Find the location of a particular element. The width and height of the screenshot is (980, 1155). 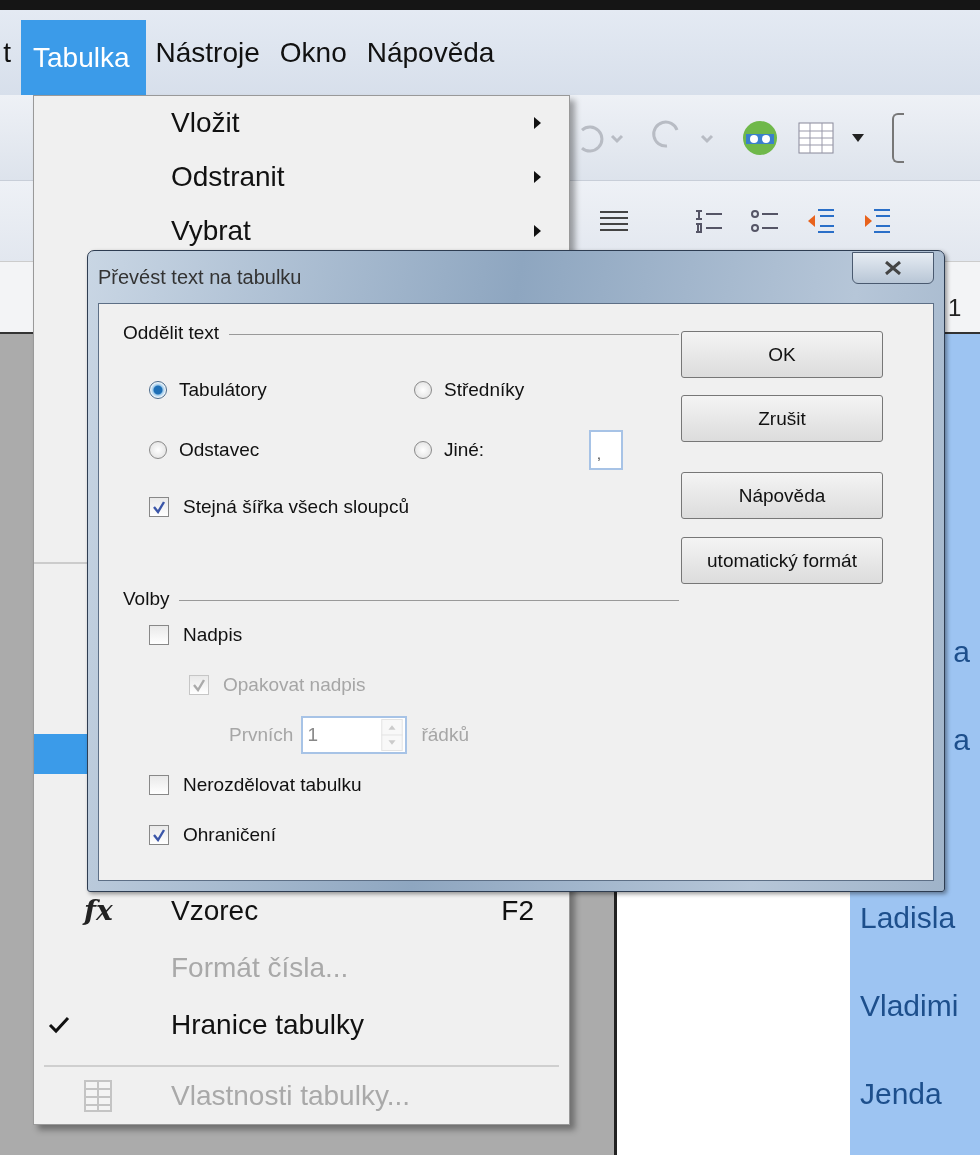

table-cell-text: Jenda is located at coordinates (901, 1094).